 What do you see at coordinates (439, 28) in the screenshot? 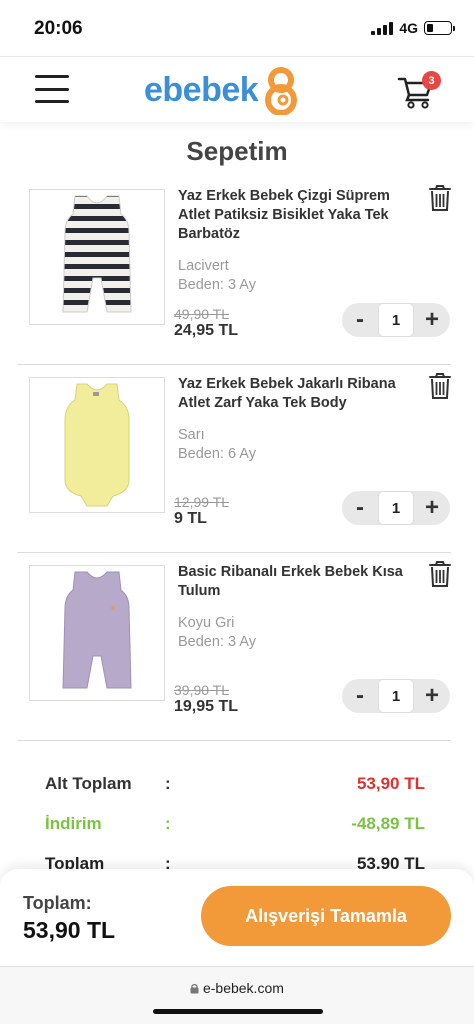
I see `battery-icon` at bounding box center [439, 28].